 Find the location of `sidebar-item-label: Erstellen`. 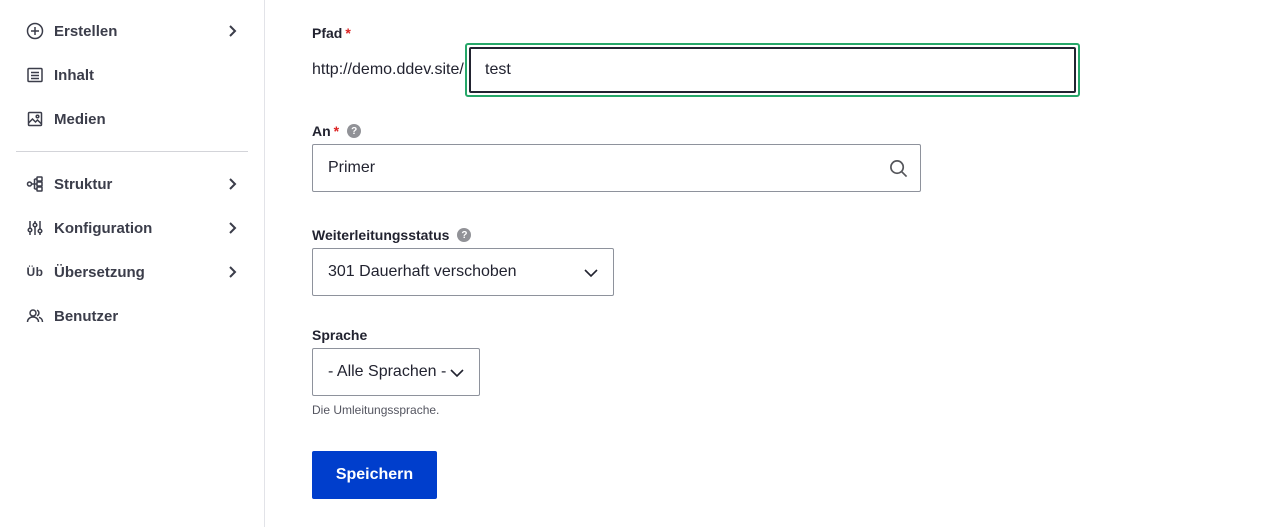

sidebar-item-label: Erstellen is located at coordinates (86, 31).